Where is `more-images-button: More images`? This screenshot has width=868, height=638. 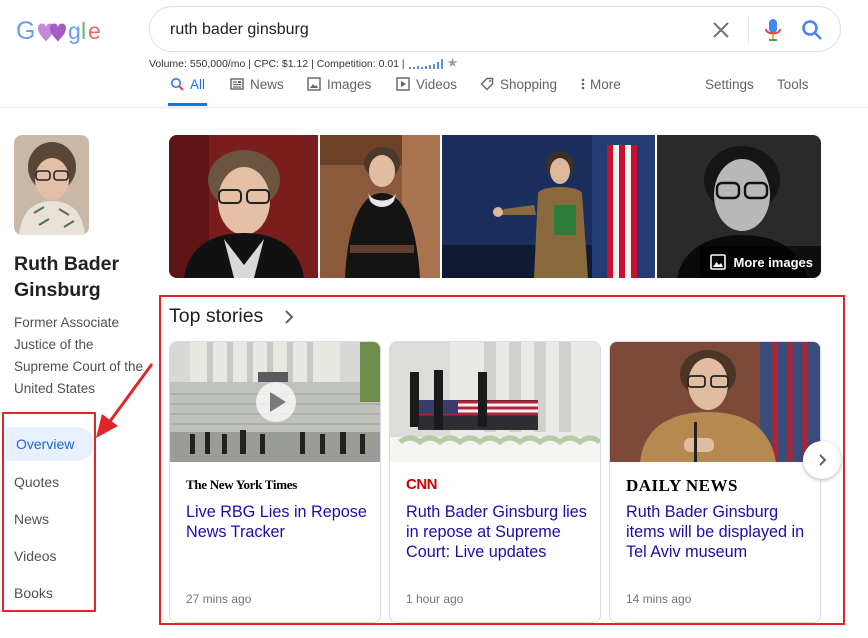
more-images-button: More images is located at coordinates (760, 262).